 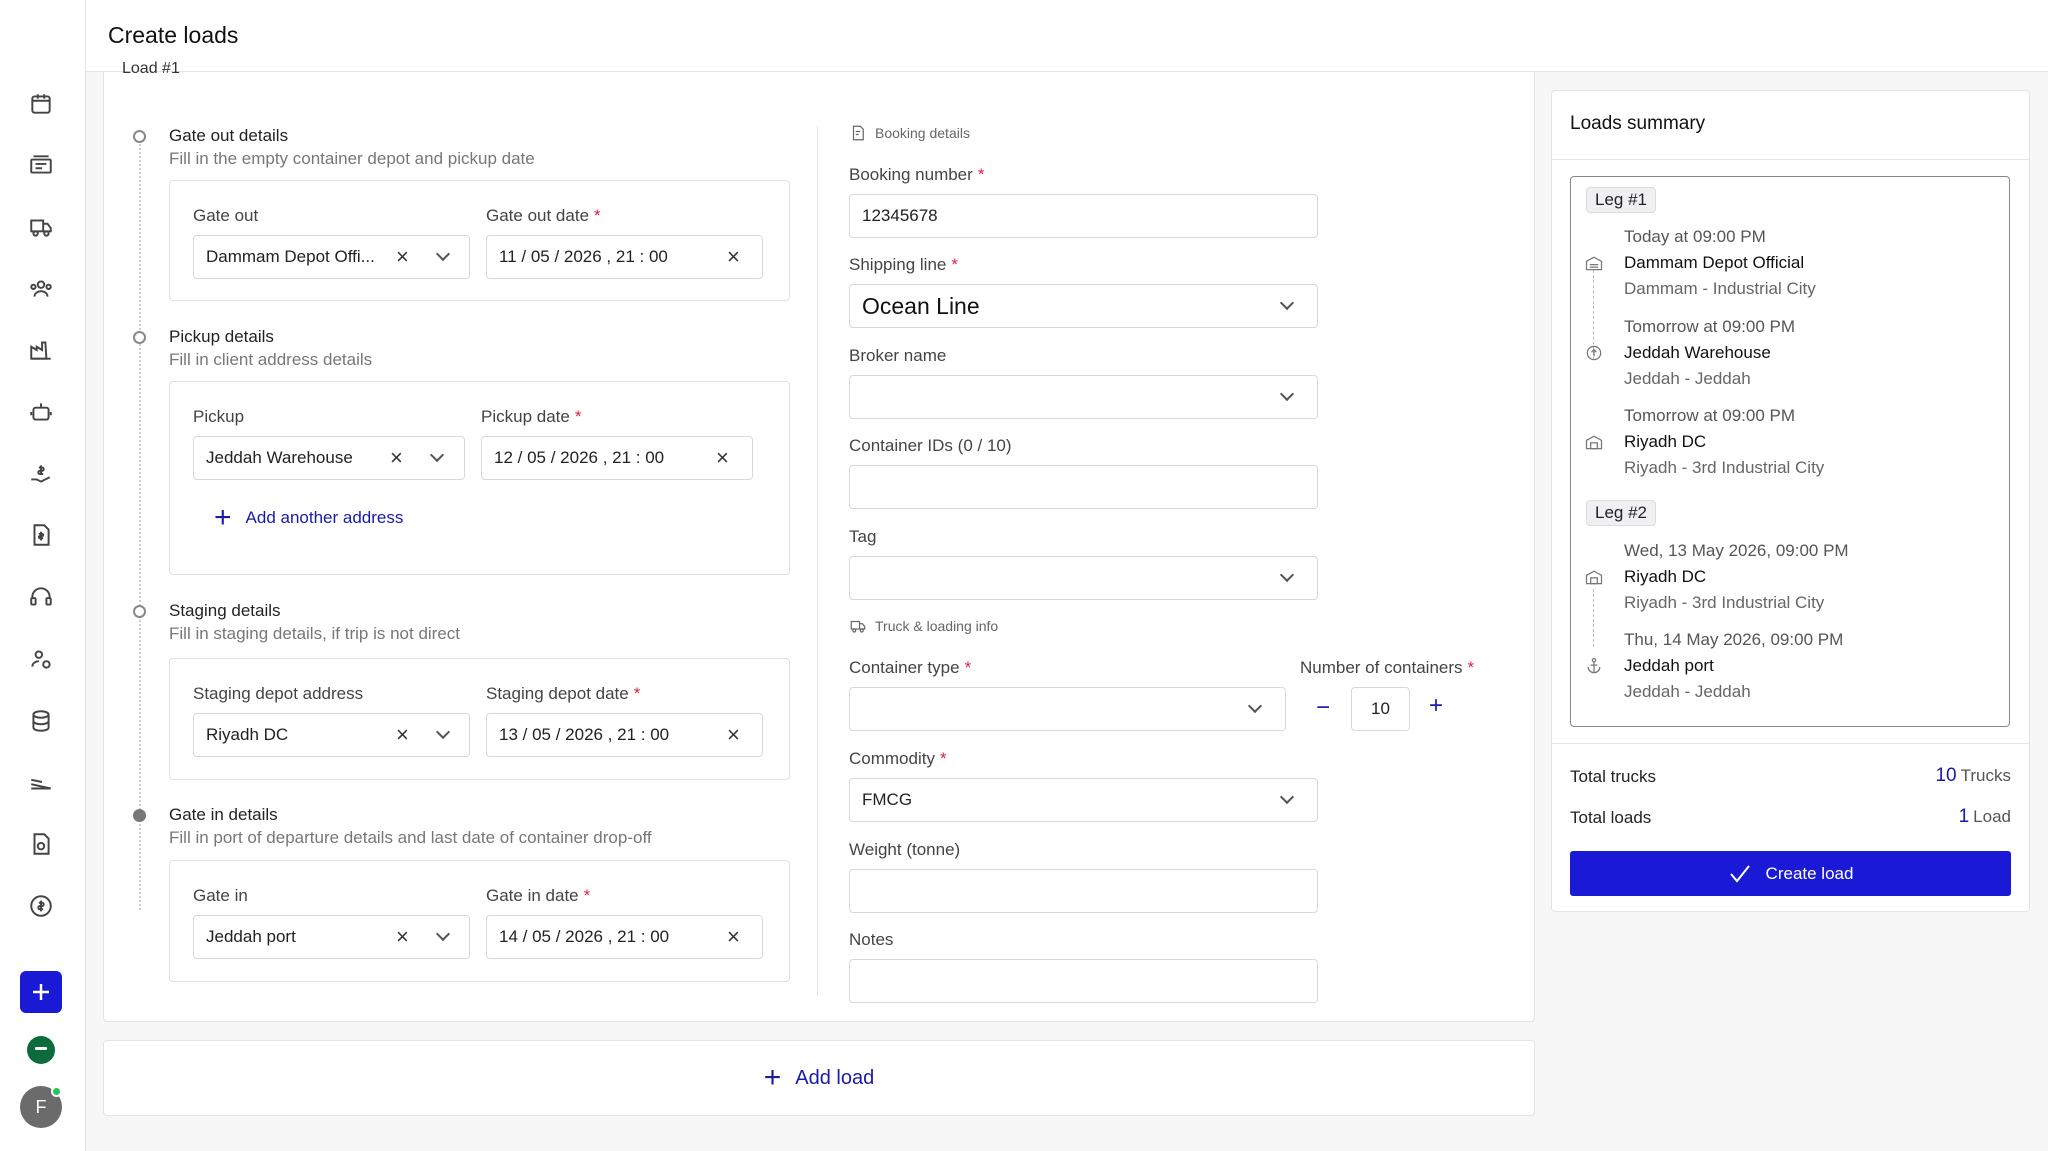 I want to click on avatar-initial: F, so click(x=41, y=1106).